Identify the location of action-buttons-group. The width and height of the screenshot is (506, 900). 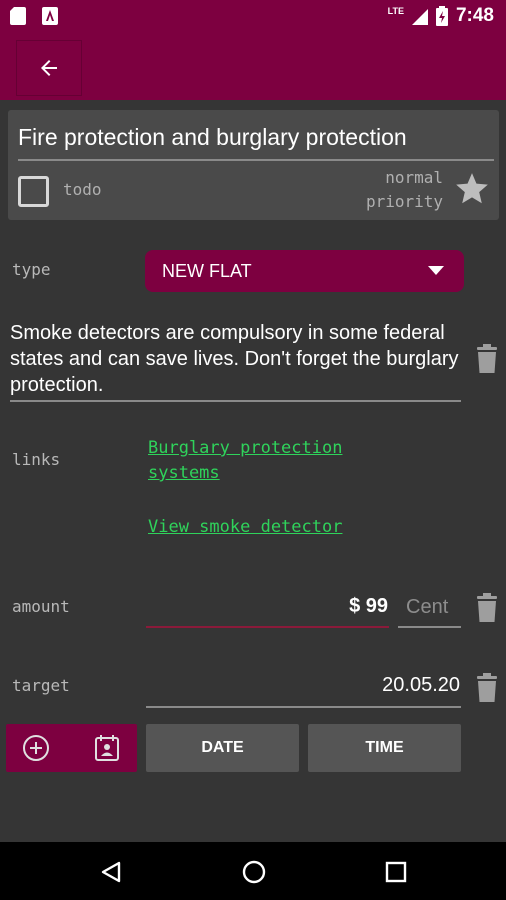
(71, 748).